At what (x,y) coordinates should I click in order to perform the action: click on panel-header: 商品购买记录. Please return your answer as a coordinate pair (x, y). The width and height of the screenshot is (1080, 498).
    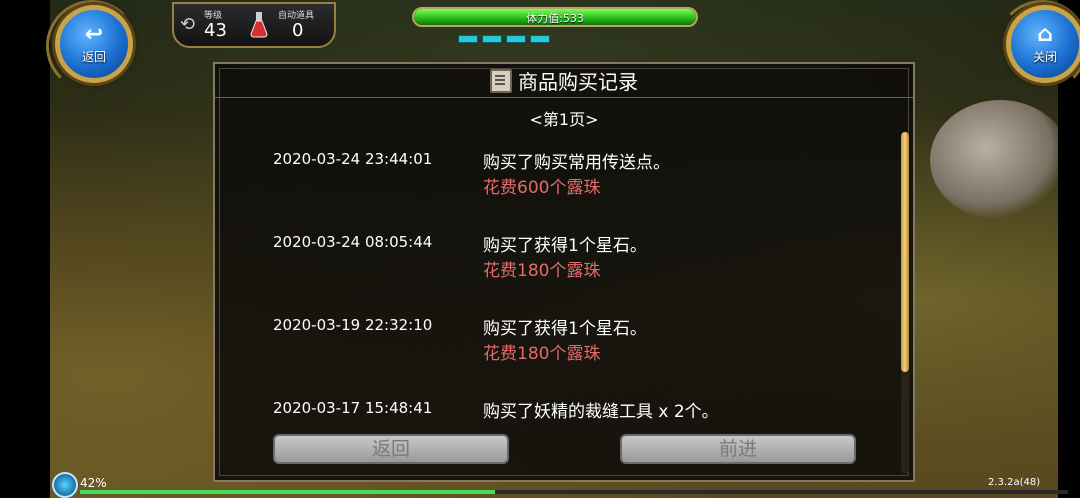
    Looking at the image, I should click on (564, 81).